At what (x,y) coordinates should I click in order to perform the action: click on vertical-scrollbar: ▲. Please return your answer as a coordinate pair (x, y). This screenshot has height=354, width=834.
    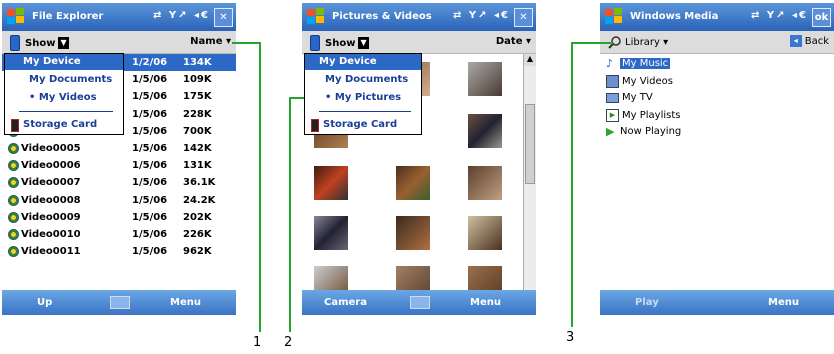
    Looking at the image, I should click on (529, 172).